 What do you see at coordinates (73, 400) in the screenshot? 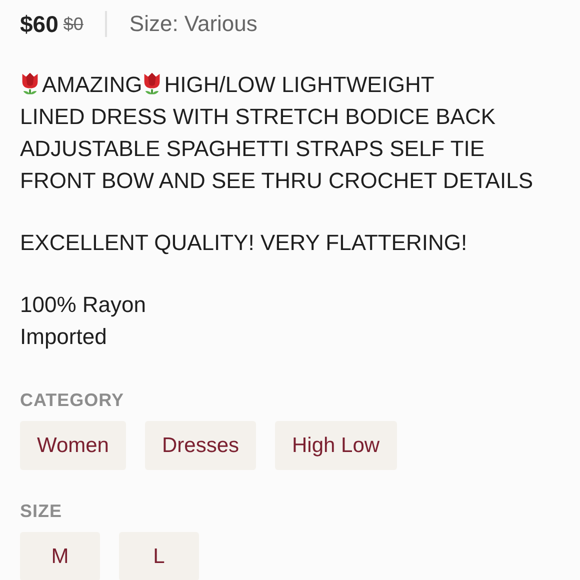
I see `section-heading: CATEGORY` at bounding box center [73, 400].